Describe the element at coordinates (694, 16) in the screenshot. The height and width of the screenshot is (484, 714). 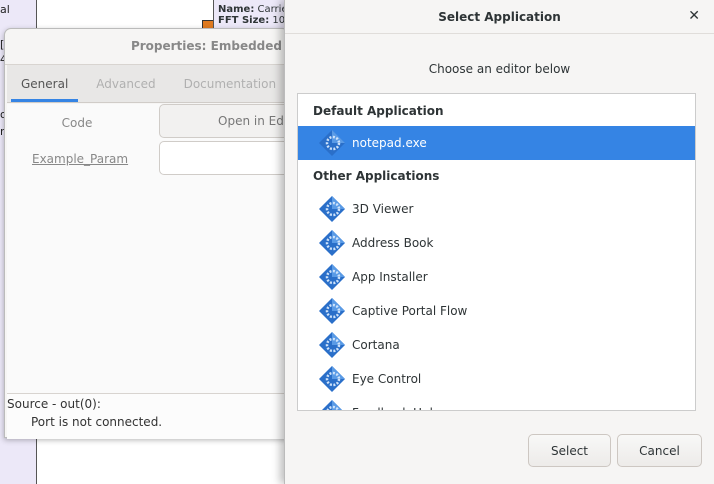
I see `close-icon: ✕` at that location.